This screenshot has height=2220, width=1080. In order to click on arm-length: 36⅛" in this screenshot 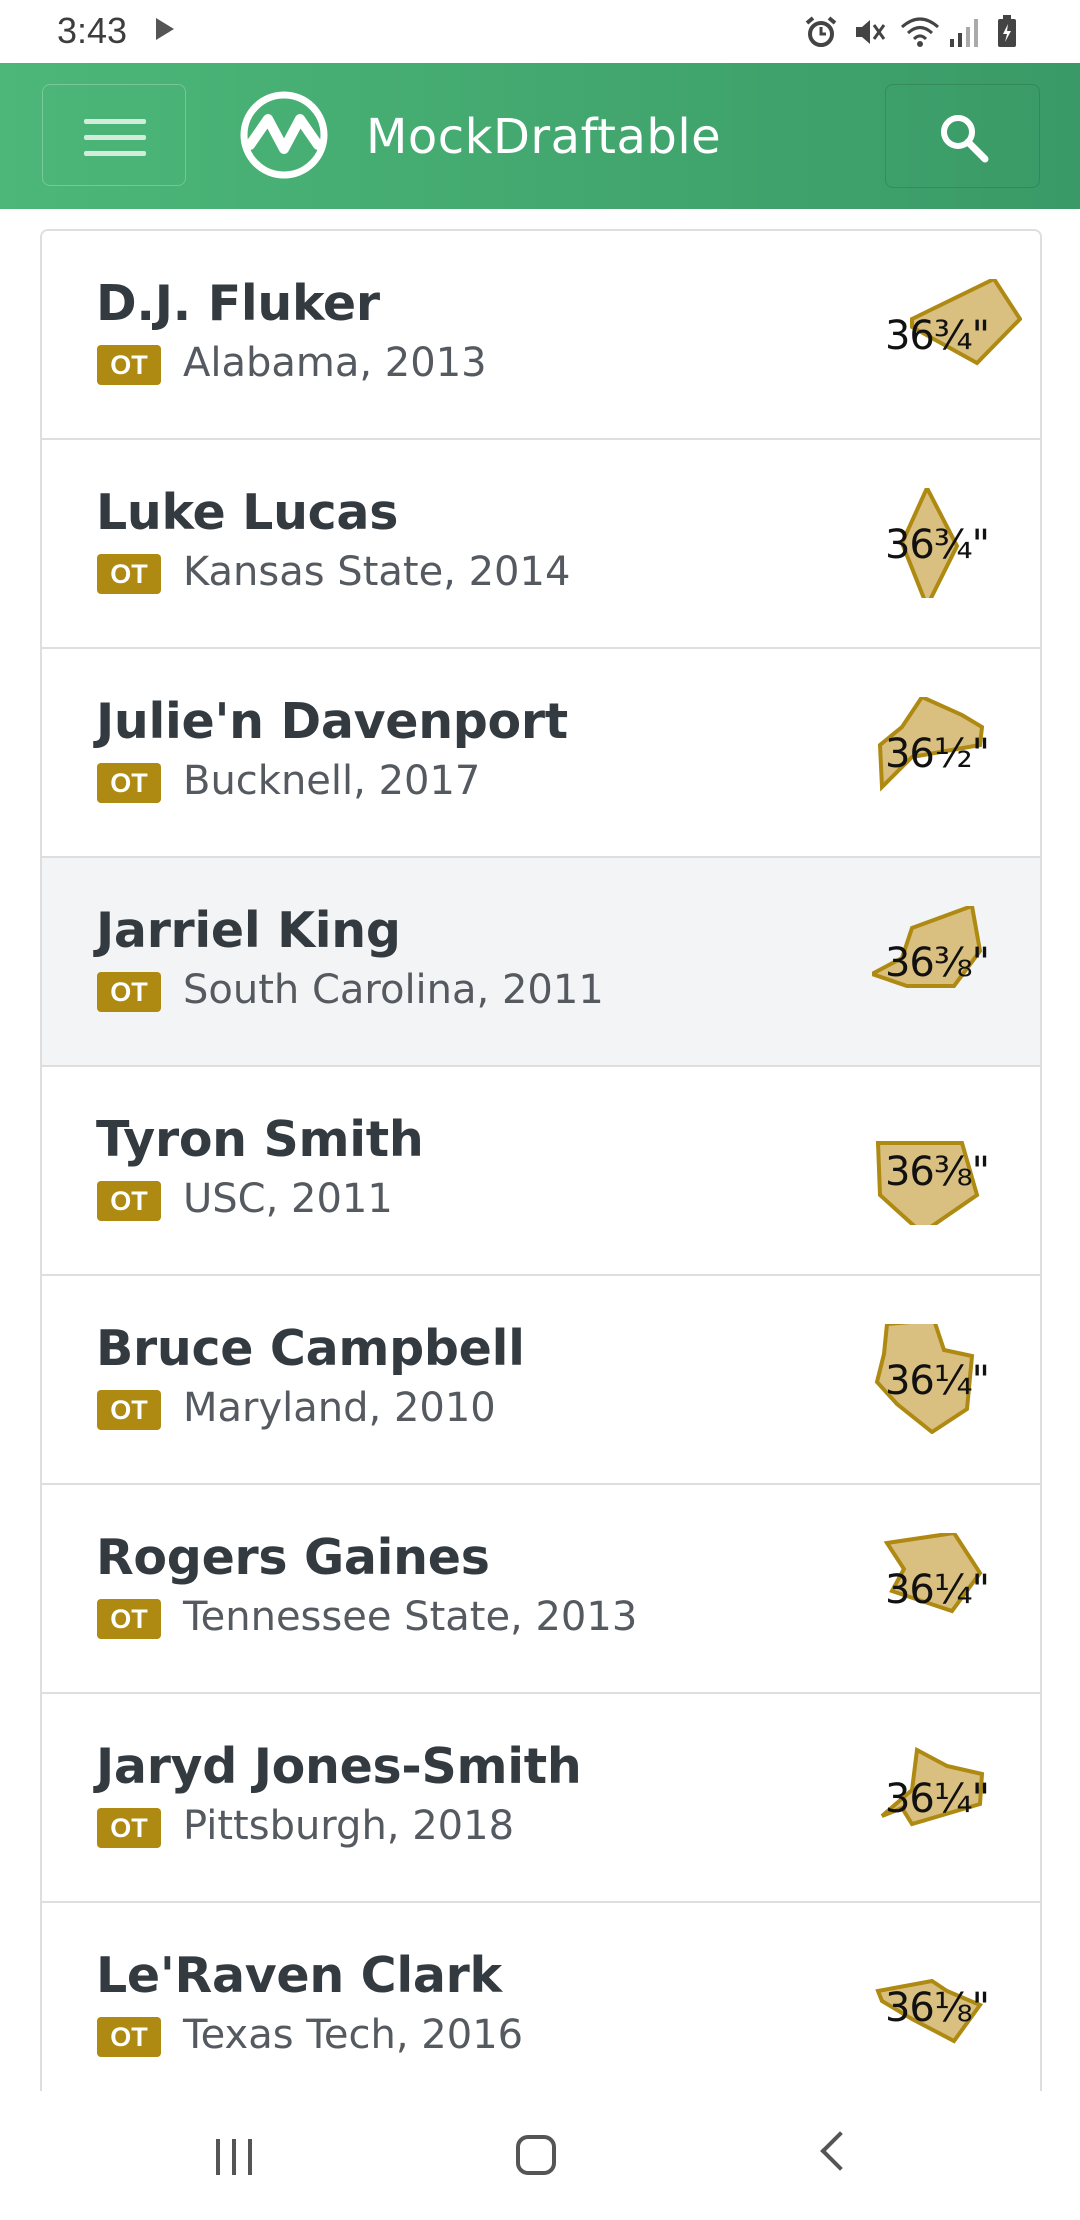, I will do `click(937, 2008)`.